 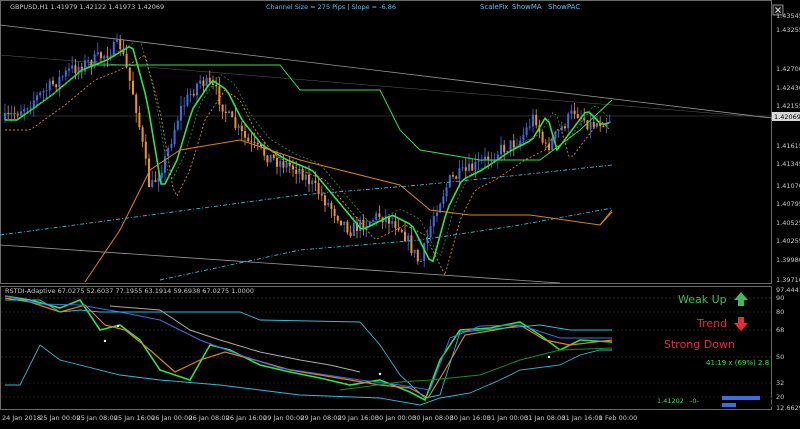 What do you see at coordinates (283, 418) in the screenshot?
I see `time-axis-label: 29 Jan 00:00` at bounding box center [283, 418].